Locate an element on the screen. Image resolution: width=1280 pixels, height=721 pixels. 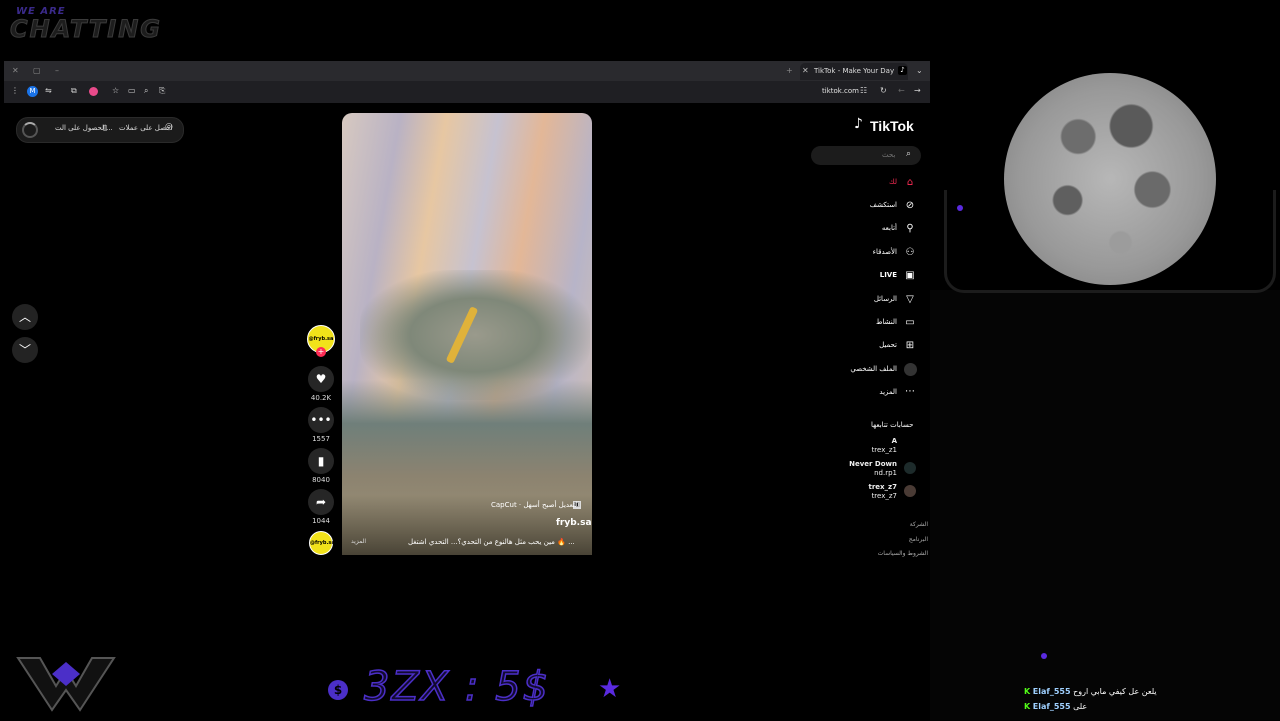
coin-icon: ◎ is located at coordinates (169, 127).